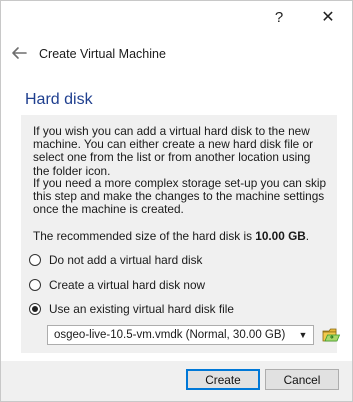 This screenshot has height=402, width=353. Describe the element at coordinates (176, 381) in the screenshot. I see `button-bar: Create Cancel` at that location.